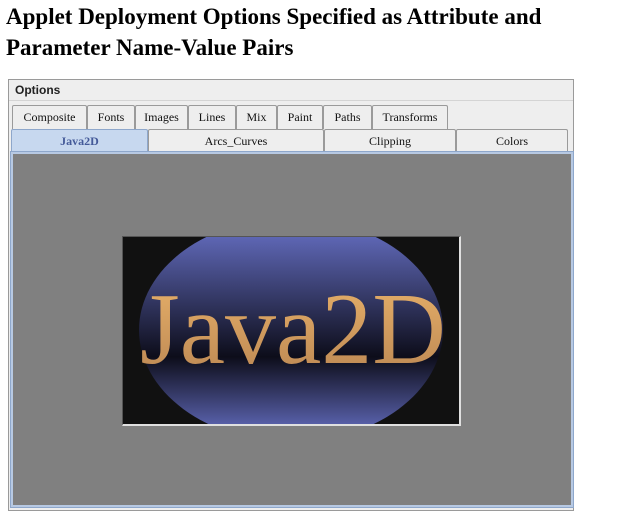 The image size is (622, 519). What do you see at coordinates (291, 90) in the screenshot?
I see `options-panel-title: Options` at bounding box center [291, 90].